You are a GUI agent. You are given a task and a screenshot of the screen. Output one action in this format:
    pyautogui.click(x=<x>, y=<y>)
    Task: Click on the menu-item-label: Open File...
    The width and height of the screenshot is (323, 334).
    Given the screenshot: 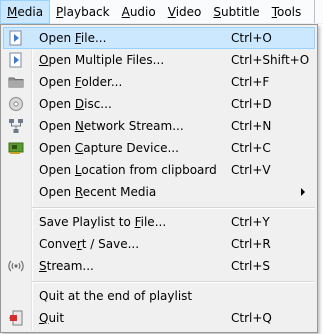 What is the action you would take?
    pyautogui.click(x=73, y=38)
    